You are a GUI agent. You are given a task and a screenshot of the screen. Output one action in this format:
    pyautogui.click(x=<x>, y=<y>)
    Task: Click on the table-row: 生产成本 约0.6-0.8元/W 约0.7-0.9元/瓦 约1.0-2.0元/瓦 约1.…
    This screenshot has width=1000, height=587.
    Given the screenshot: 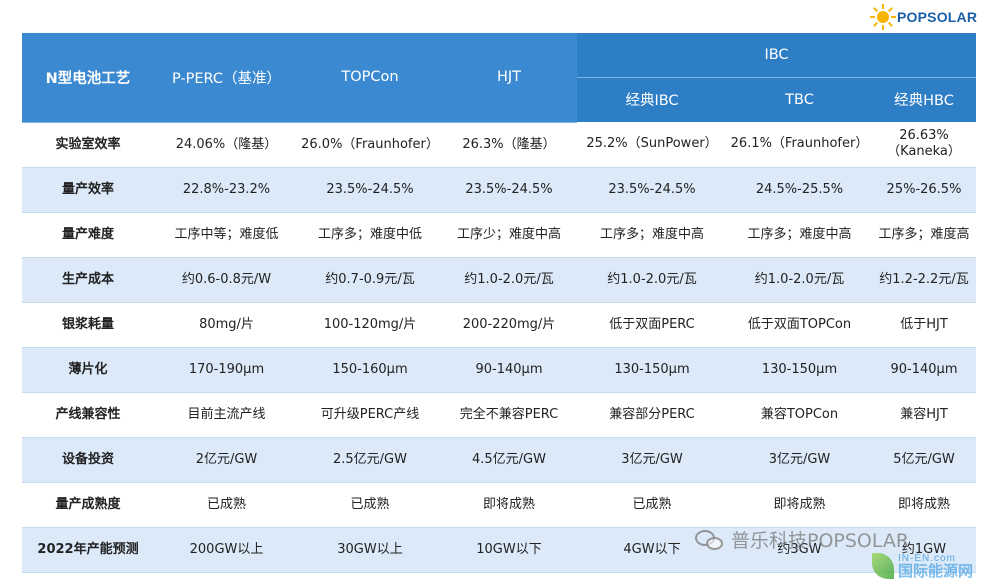 What is the action you would take?
    pyautogui.click(x=499, y=280)
    